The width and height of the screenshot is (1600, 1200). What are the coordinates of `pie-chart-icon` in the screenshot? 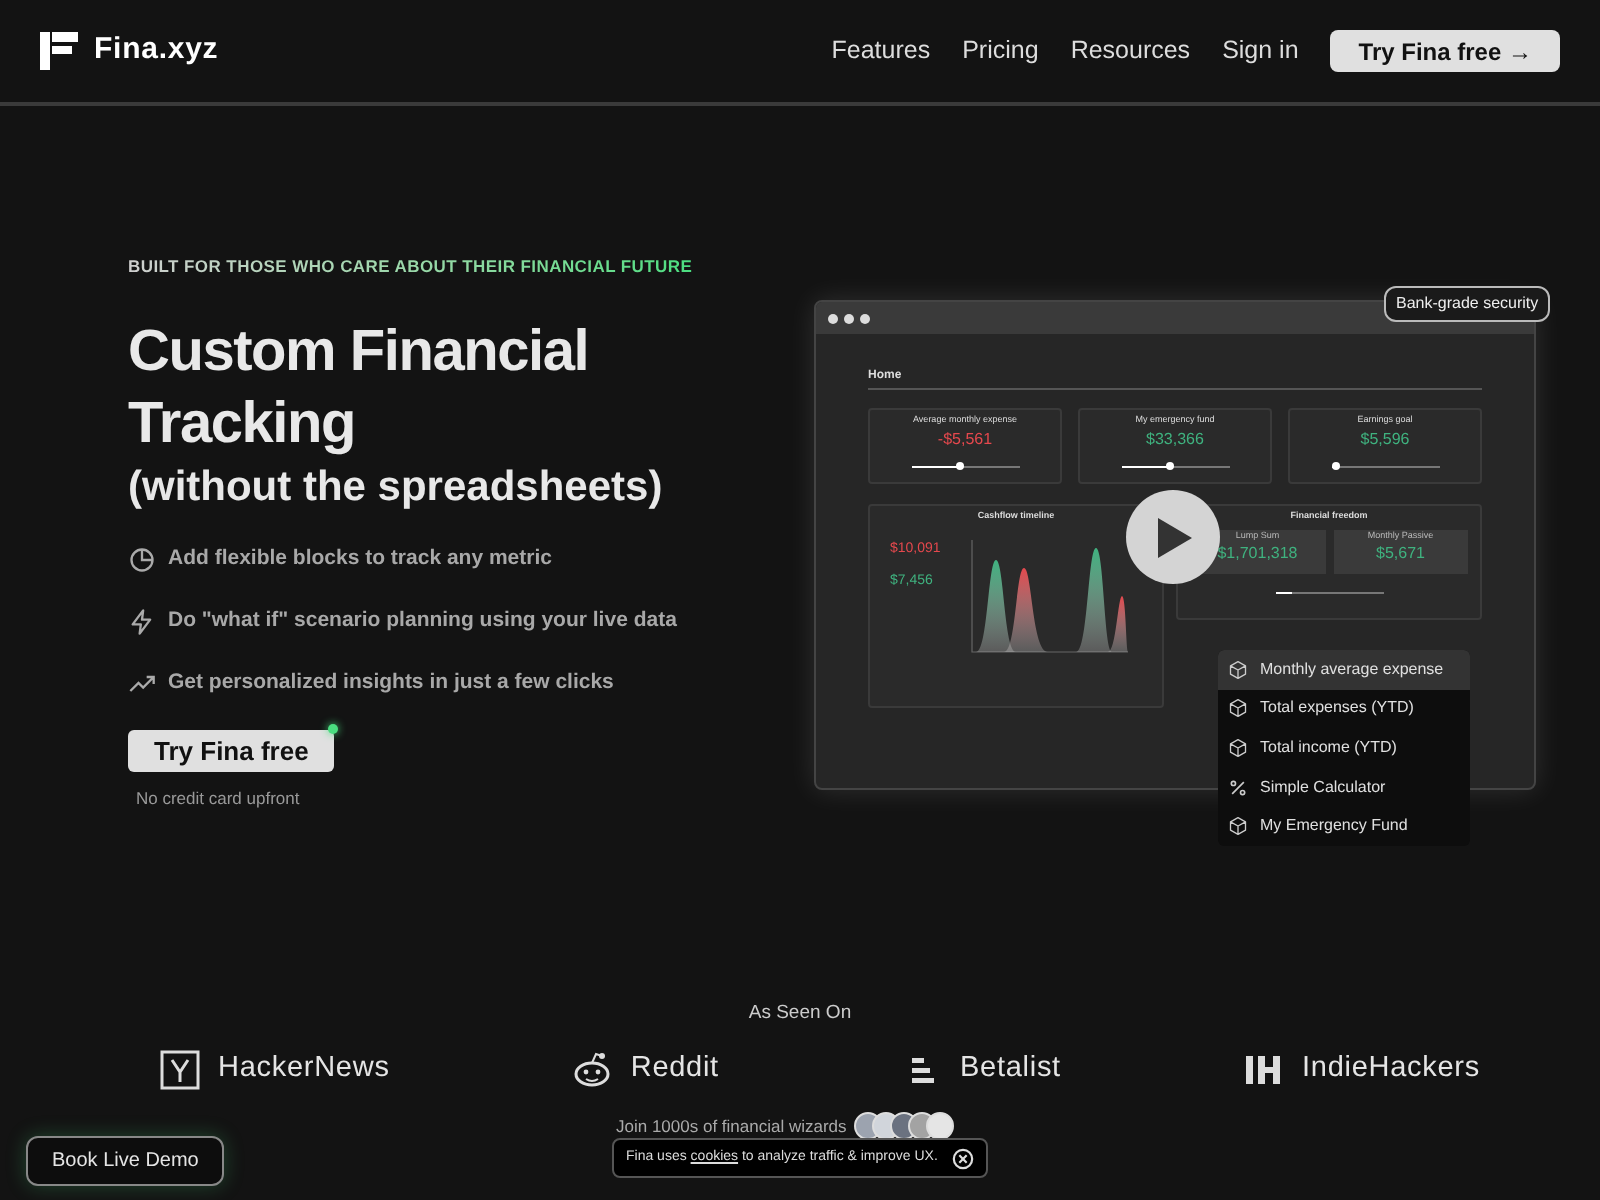 It's located at (142, 560).